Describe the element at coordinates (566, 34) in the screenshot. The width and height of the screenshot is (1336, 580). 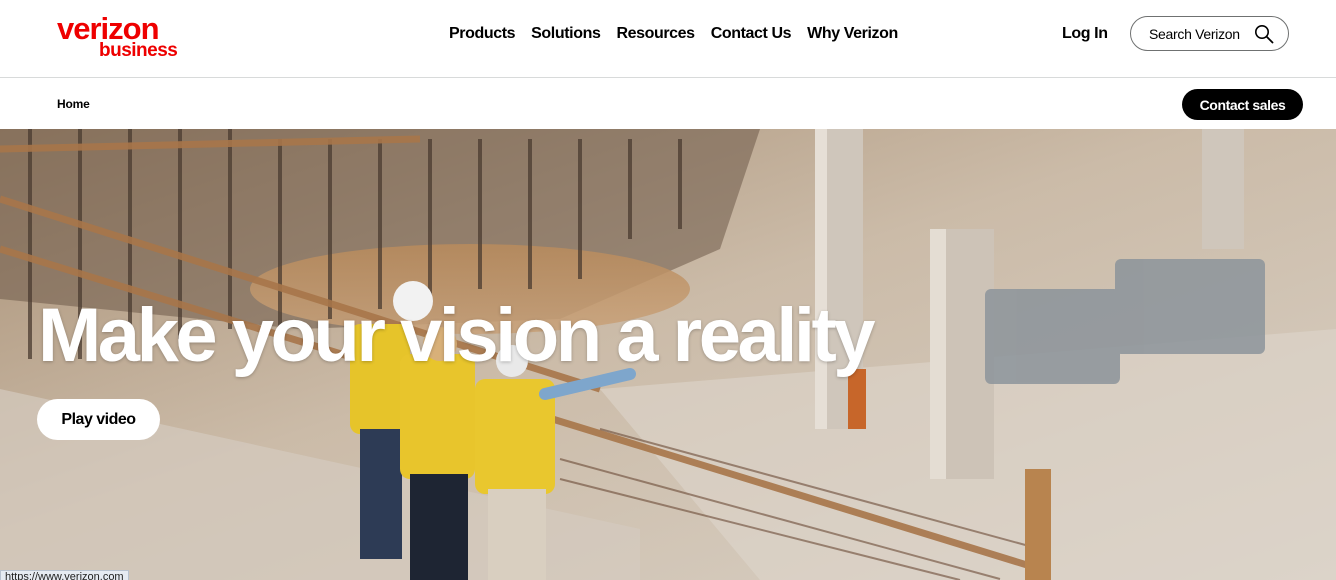
I see `nav-solutions: Solutions` at that location.